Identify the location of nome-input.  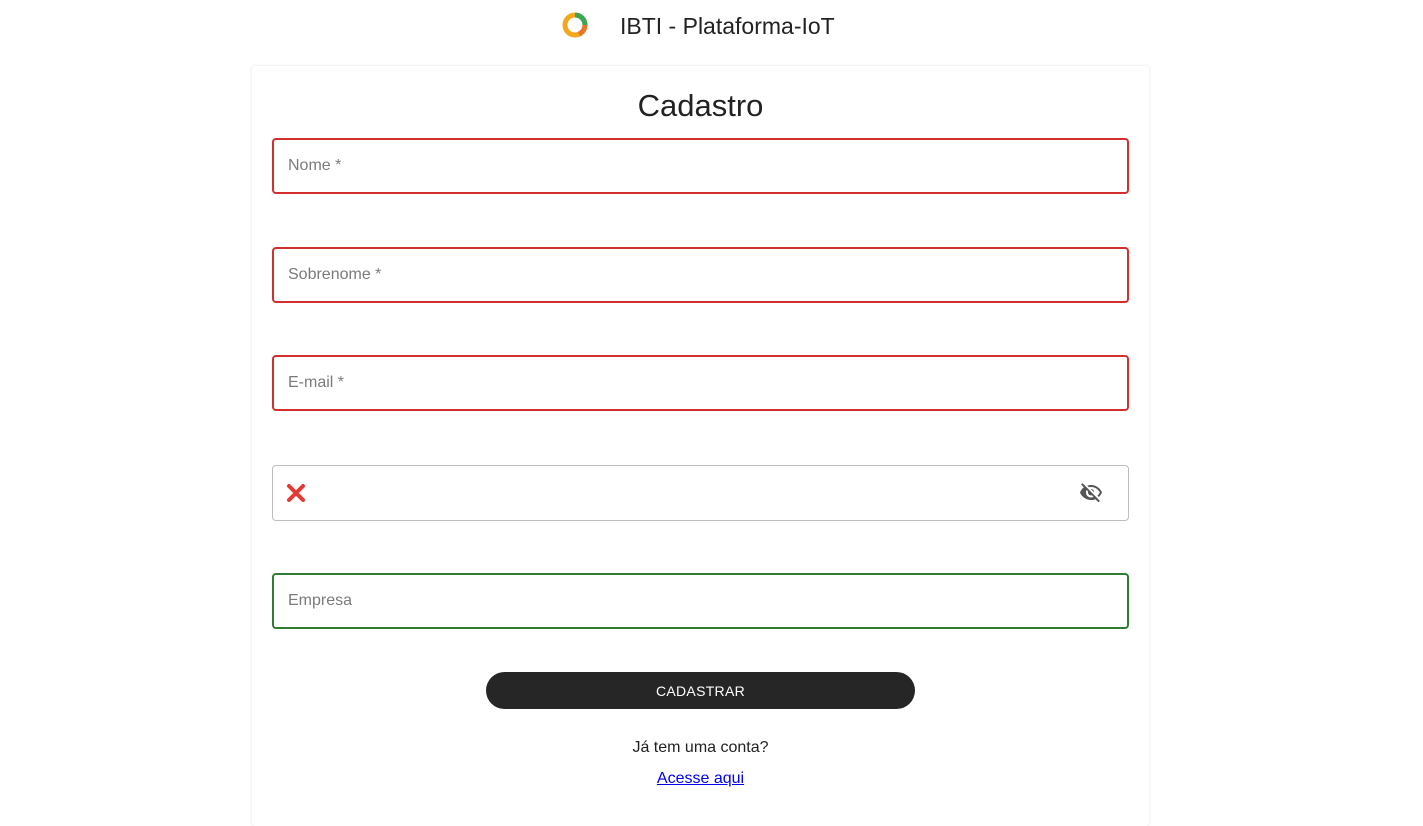
(700, 166).